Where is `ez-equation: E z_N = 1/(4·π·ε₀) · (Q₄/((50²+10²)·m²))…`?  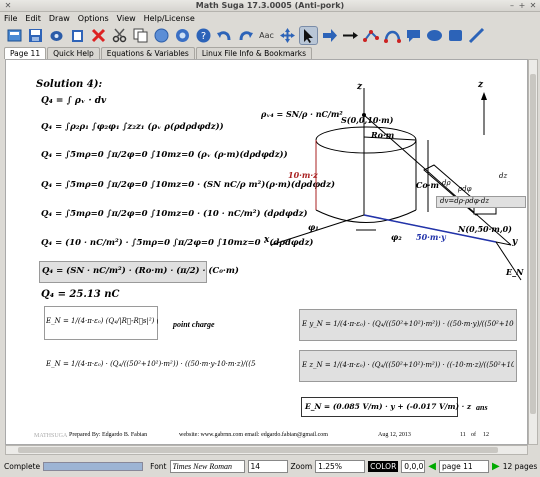
ez-equation: E z_N = 1/(4·π·ε₀) · (Q₄/((50²+10²)·m²))… is located at coordinates (408, 365).